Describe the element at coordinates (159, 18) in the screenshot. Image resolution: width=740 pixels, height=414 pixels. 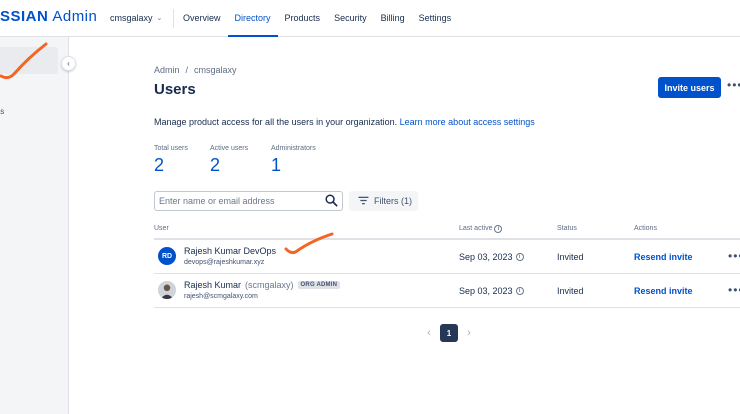
I see `chevron-down-icon: ⌄` at that location.